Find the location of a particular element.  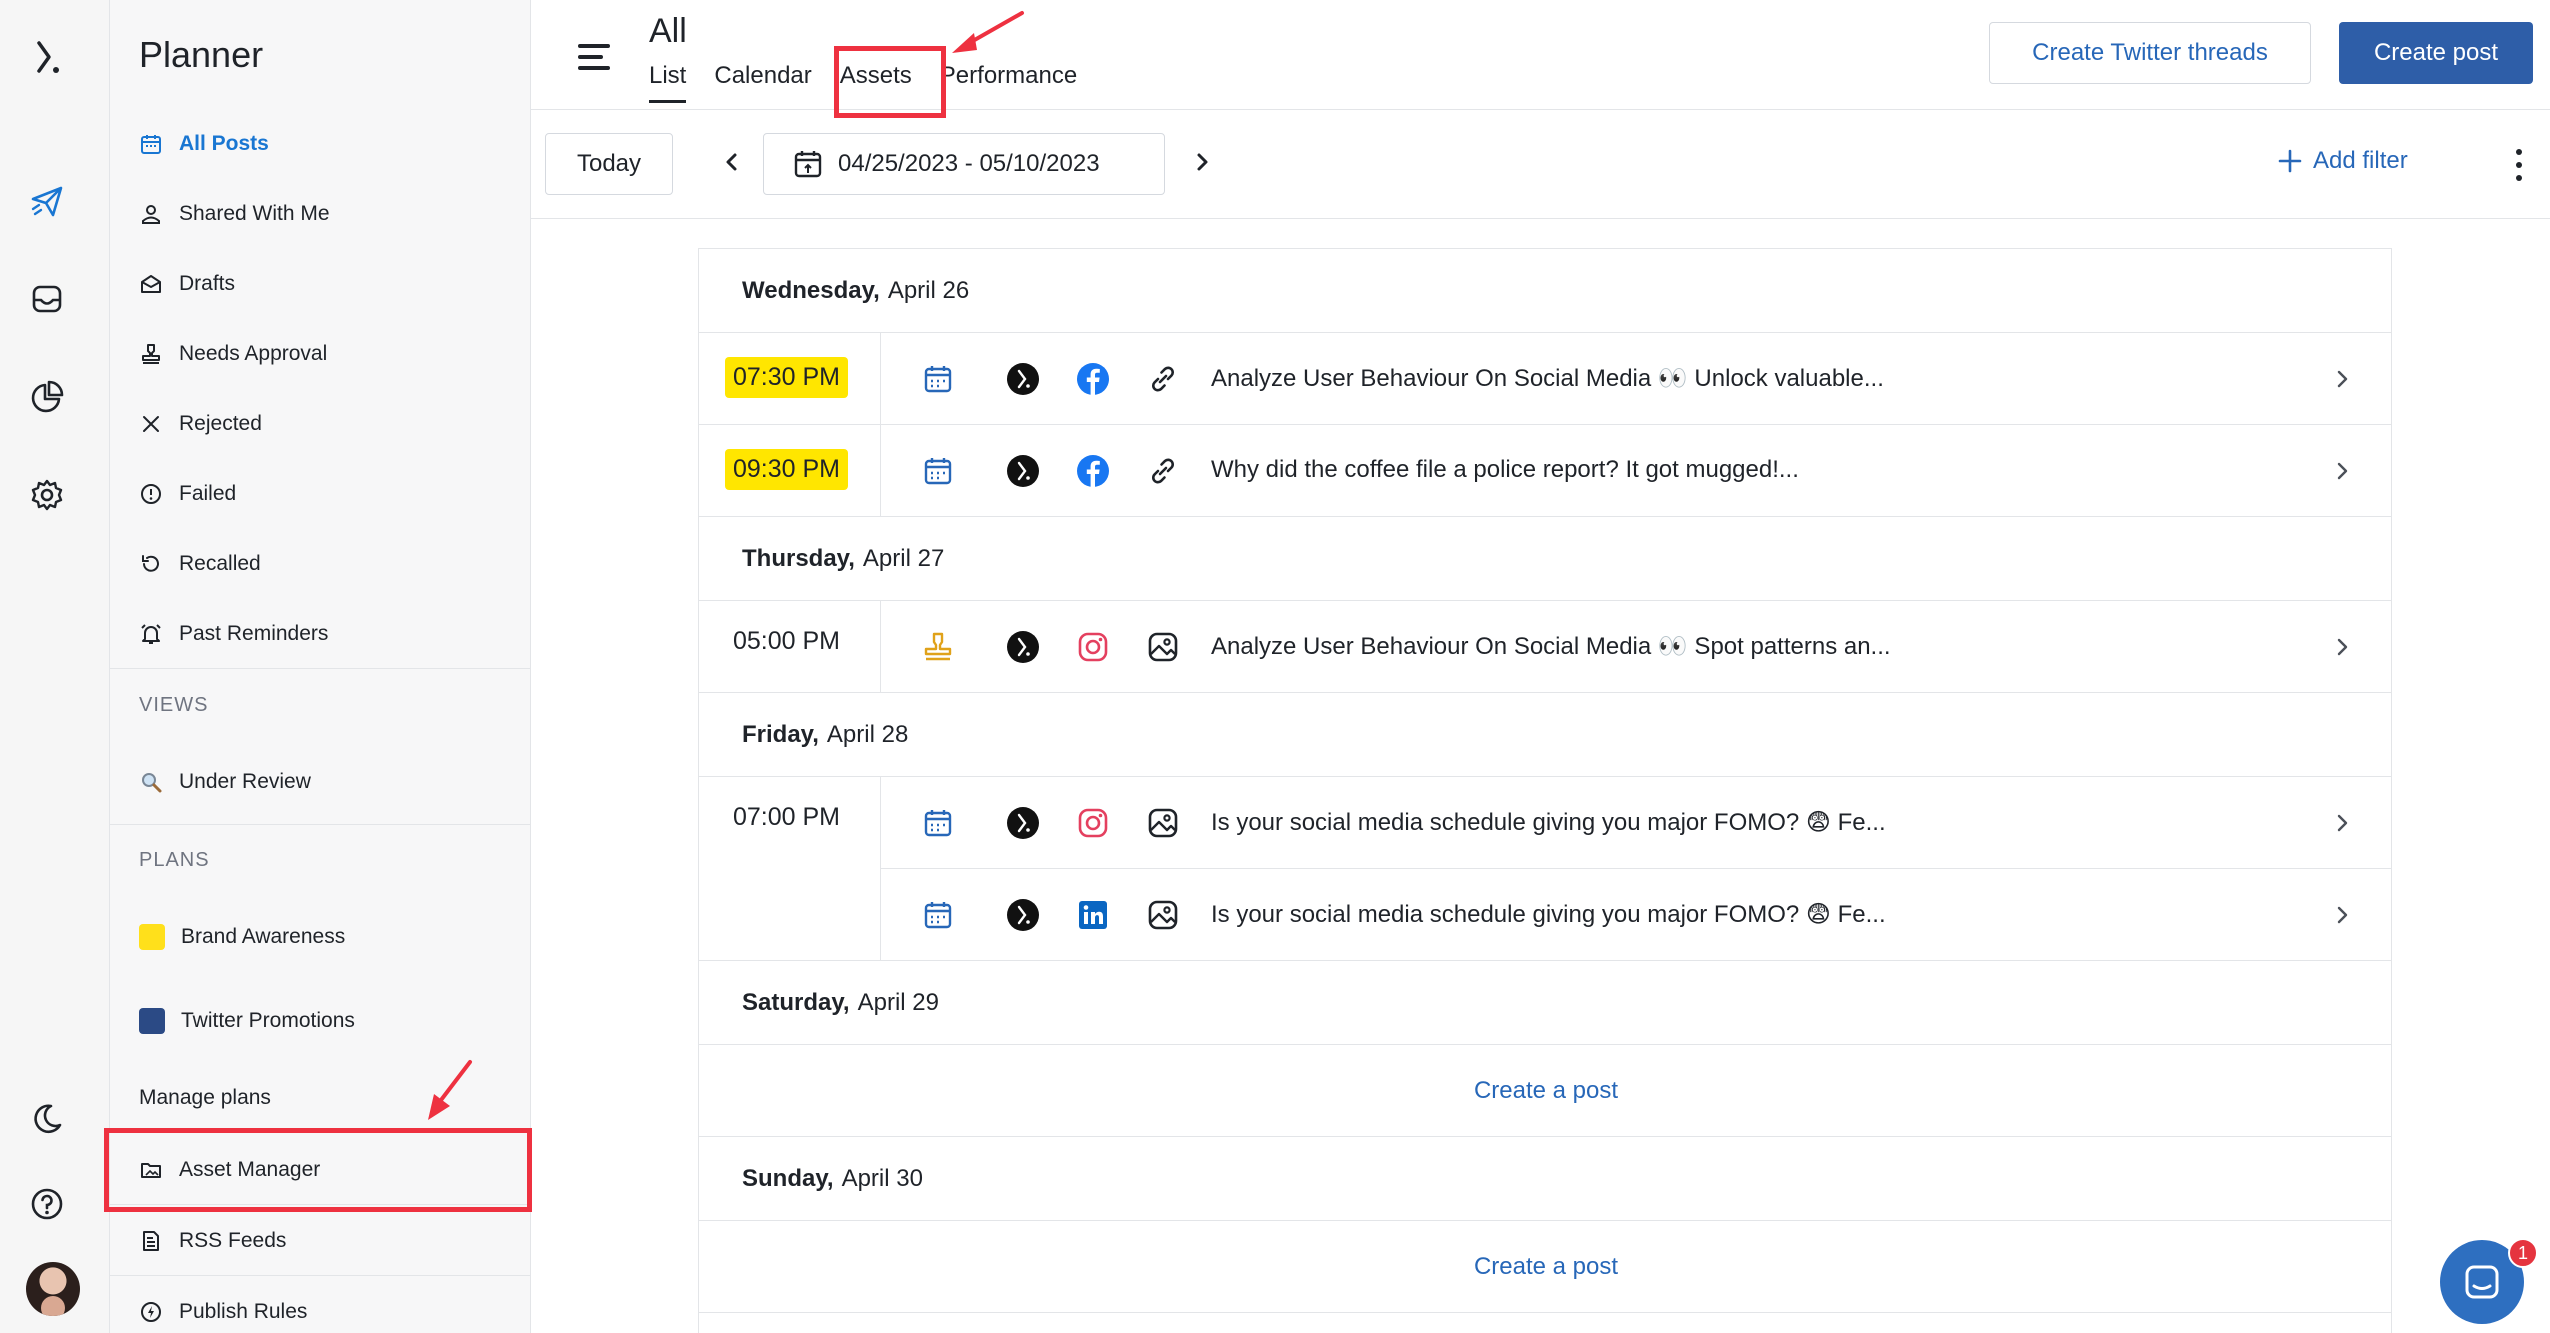

add-filter-button: Add filter is located at coordinates (2342, 161).